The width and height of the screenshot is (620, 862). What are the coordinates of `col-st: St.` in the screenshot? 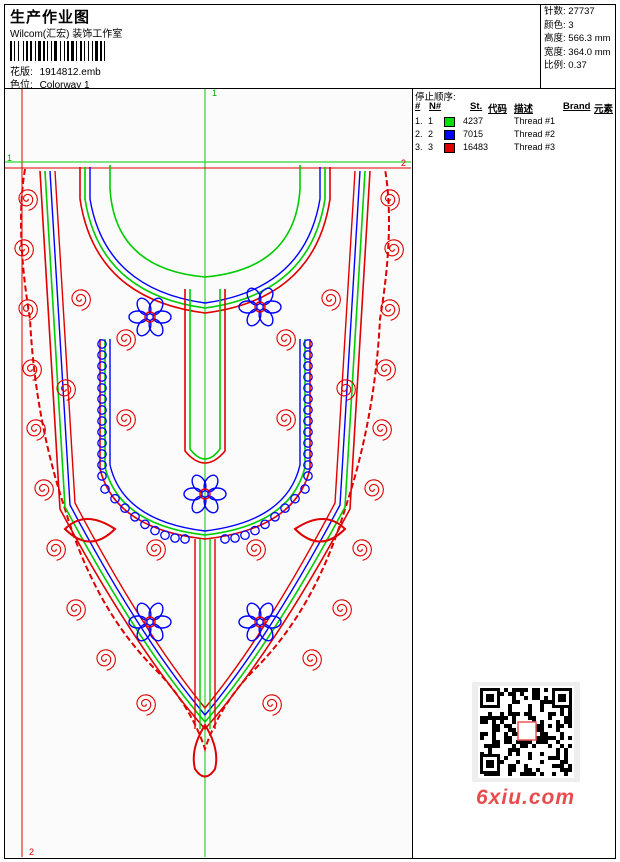 It's located at (476, 106).